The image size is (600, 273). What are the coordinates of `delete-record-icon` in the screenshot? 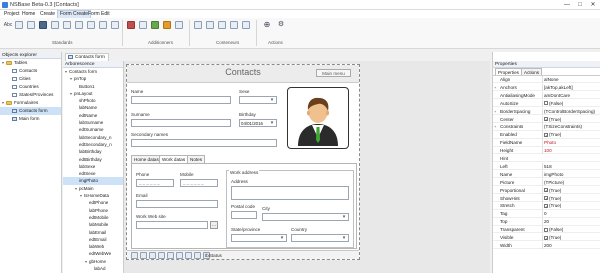 It's located at (179, 255).